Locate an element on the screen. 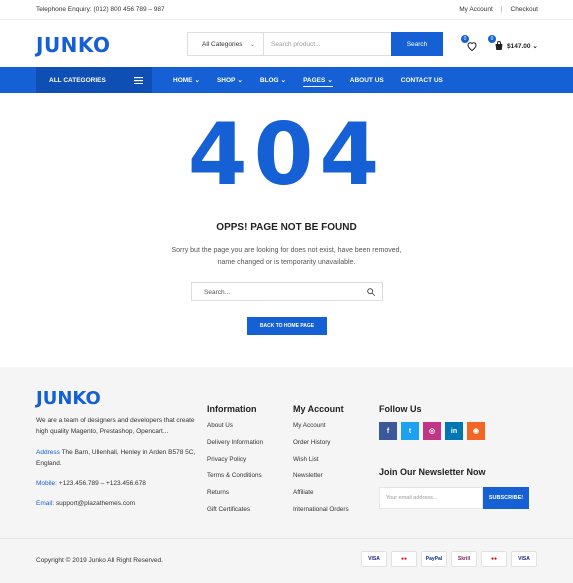  nav-item-home: HOME ⌄ is located at coordinates (186, 80).